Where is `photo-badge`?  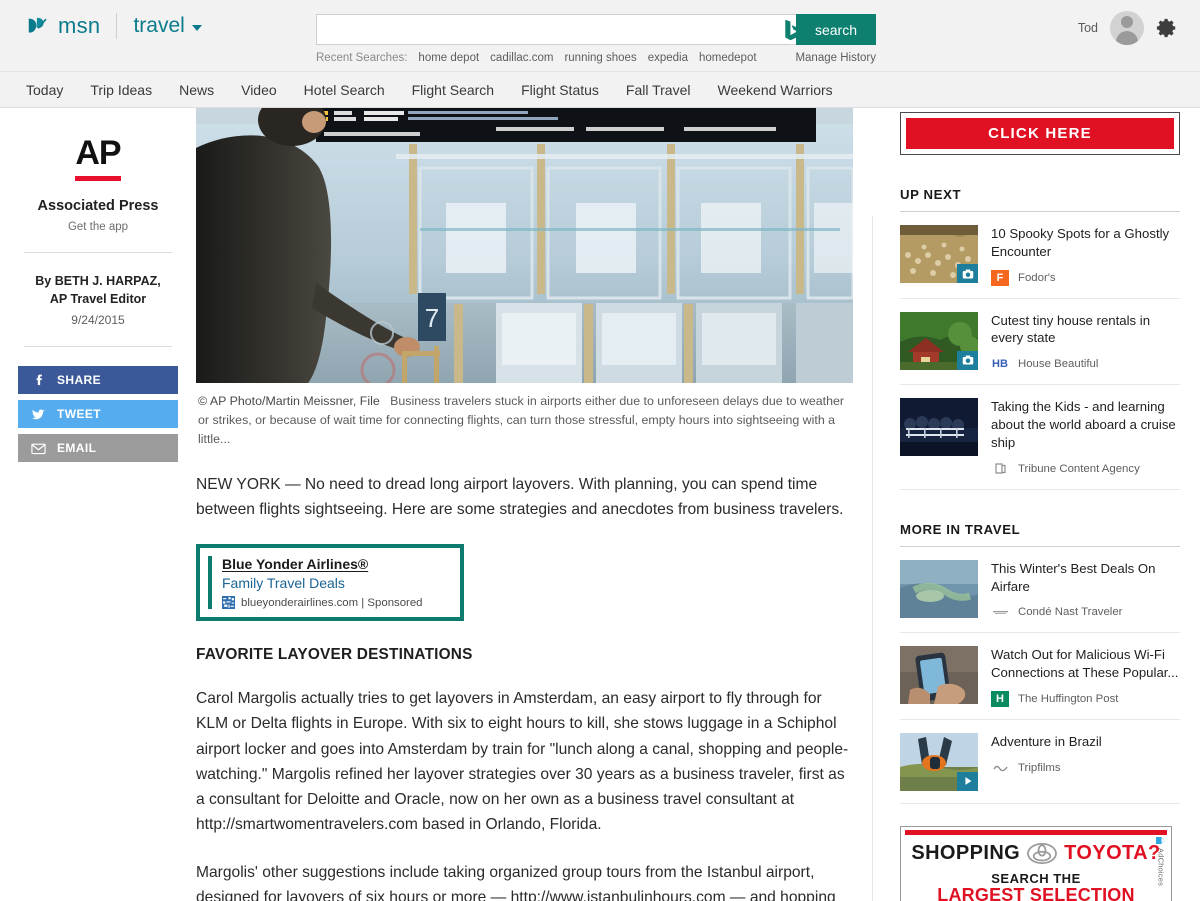
photo-badge is located at coordinates (967, 360).